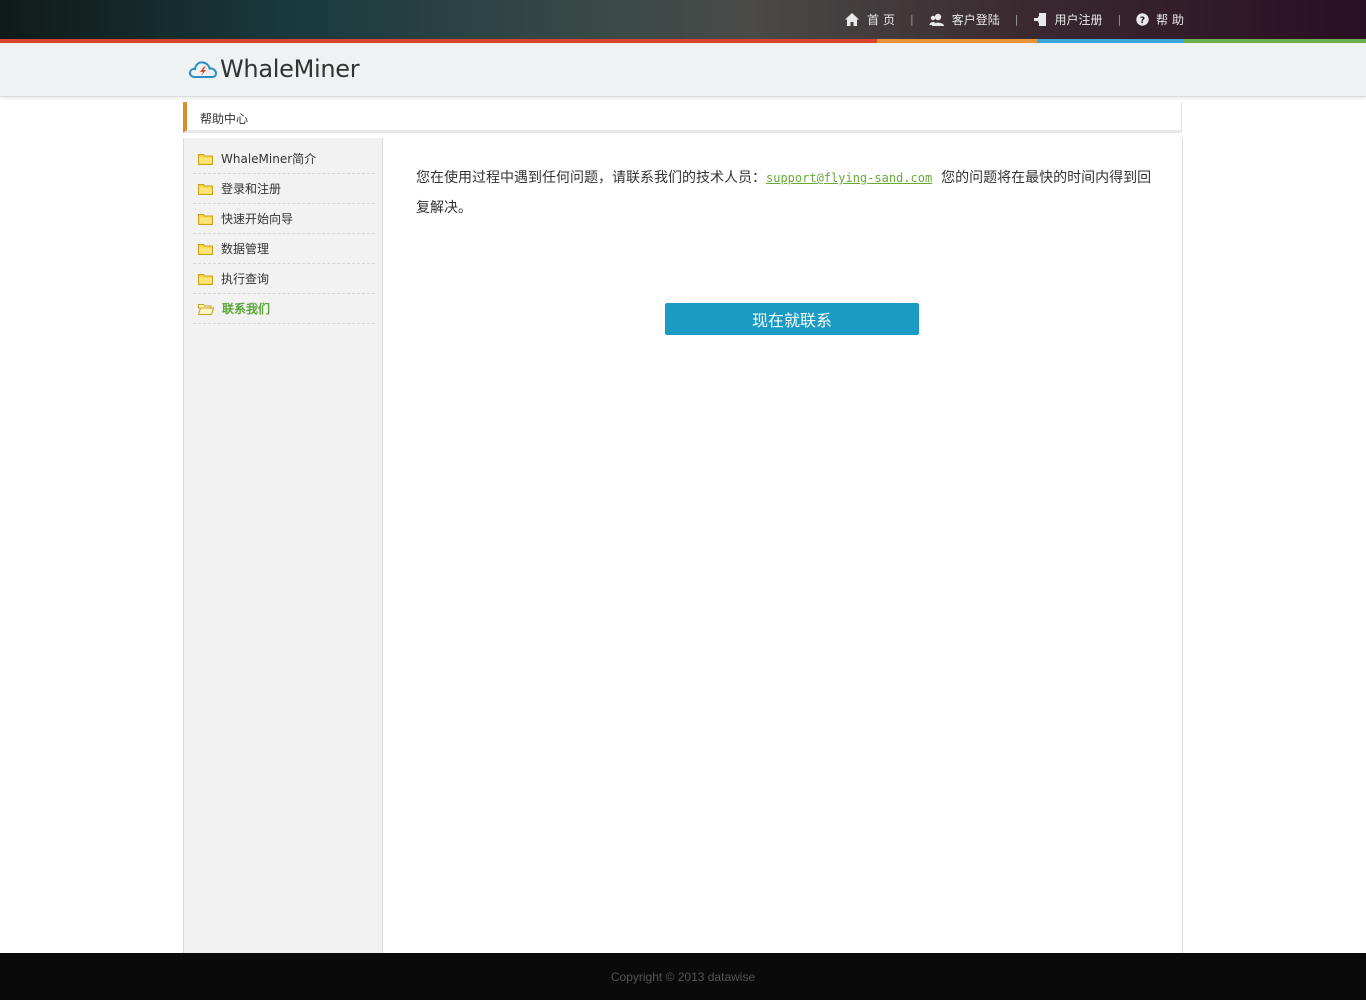 This screenshot has width=1366, height=1000. I want to click on sidebar-item-label: 联系我们, so click(246, 309).